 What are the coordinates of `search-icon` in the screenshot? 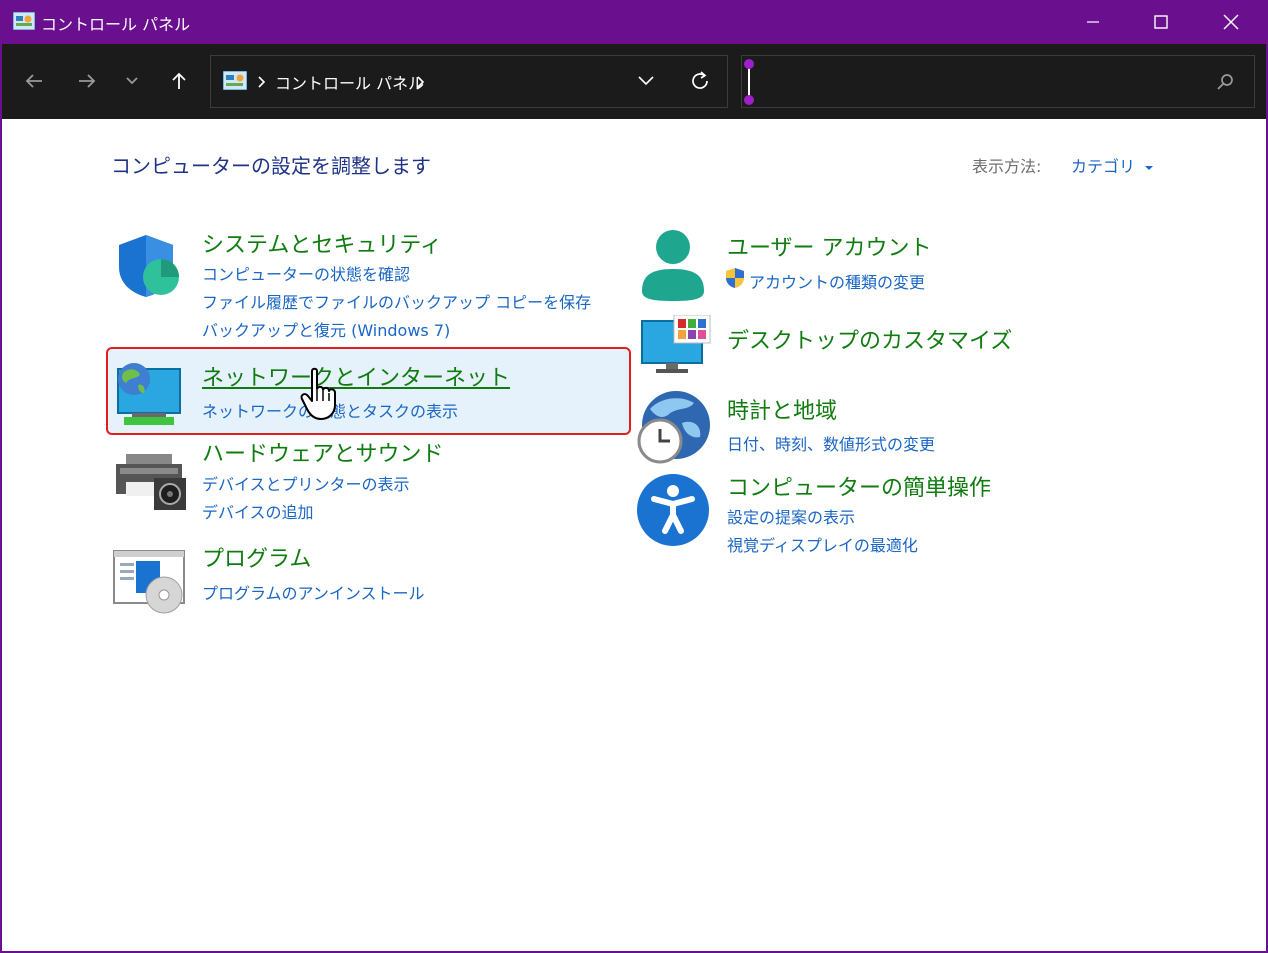 It's located at (1225, 82).